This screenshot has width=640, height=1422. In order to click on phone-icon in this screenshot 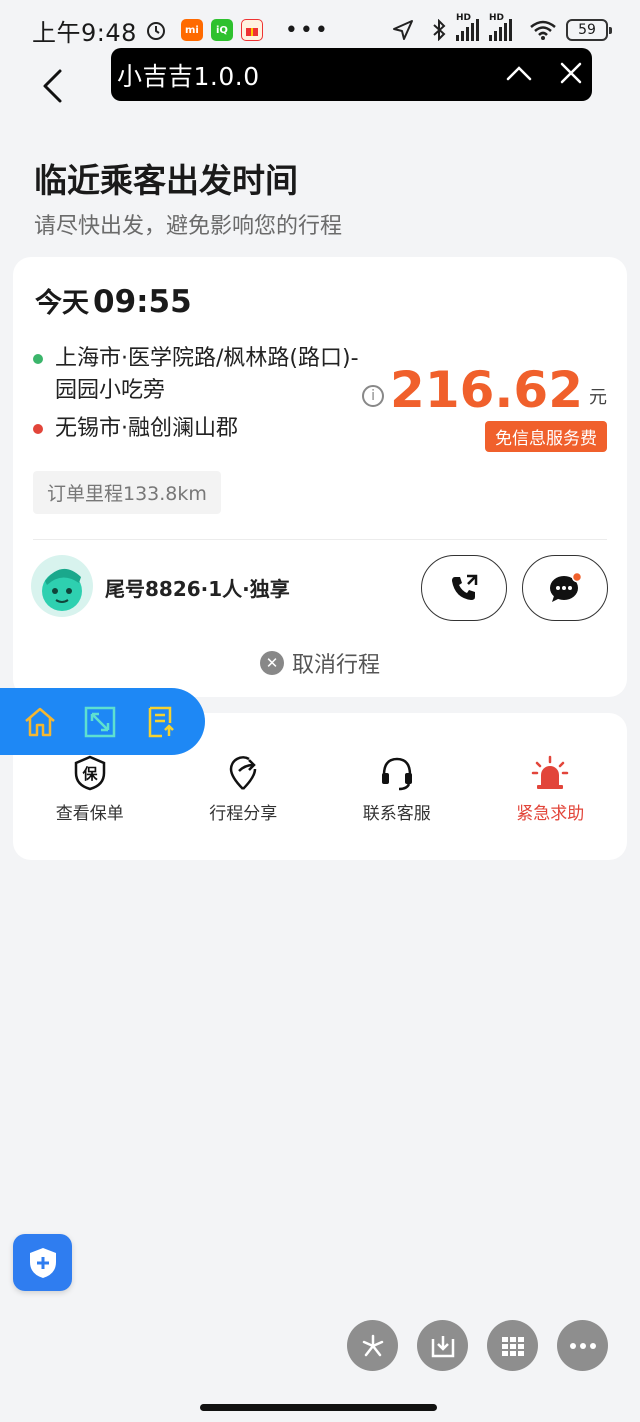, I will do `click(465, 587)`.